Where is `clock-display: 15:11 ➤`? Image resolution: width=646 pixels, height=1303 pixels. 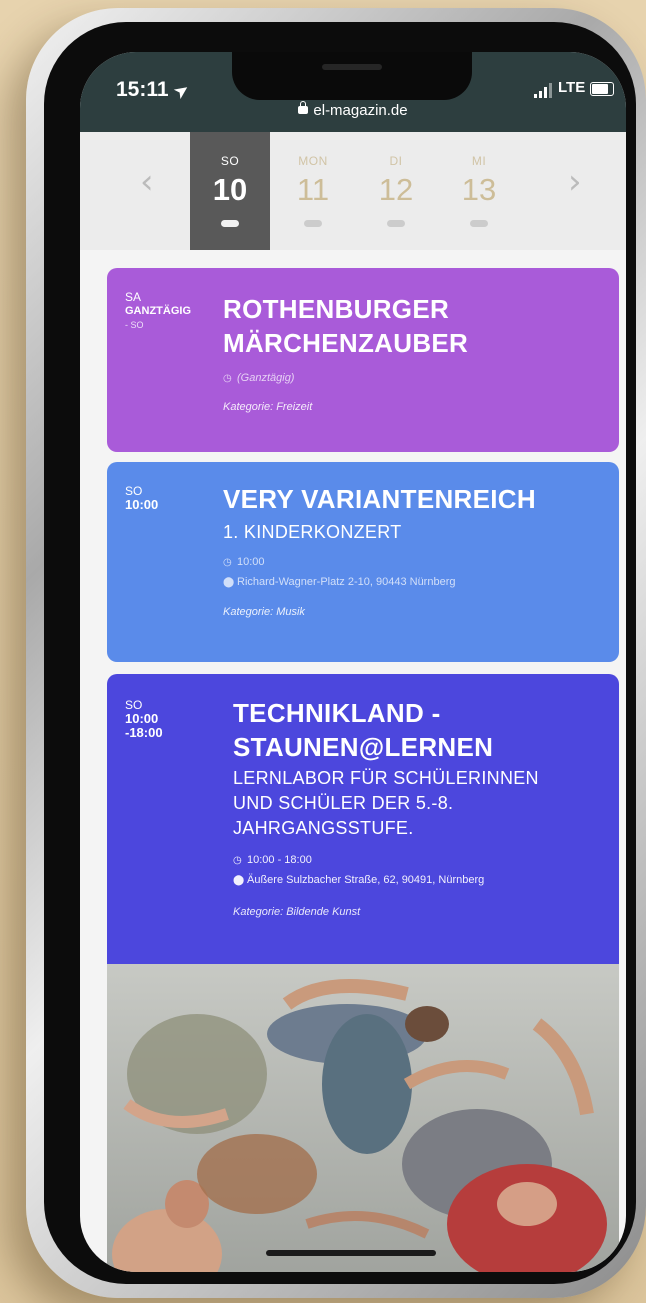 clock-display: 15:11 ➤ is located at coordinates (154, 90).